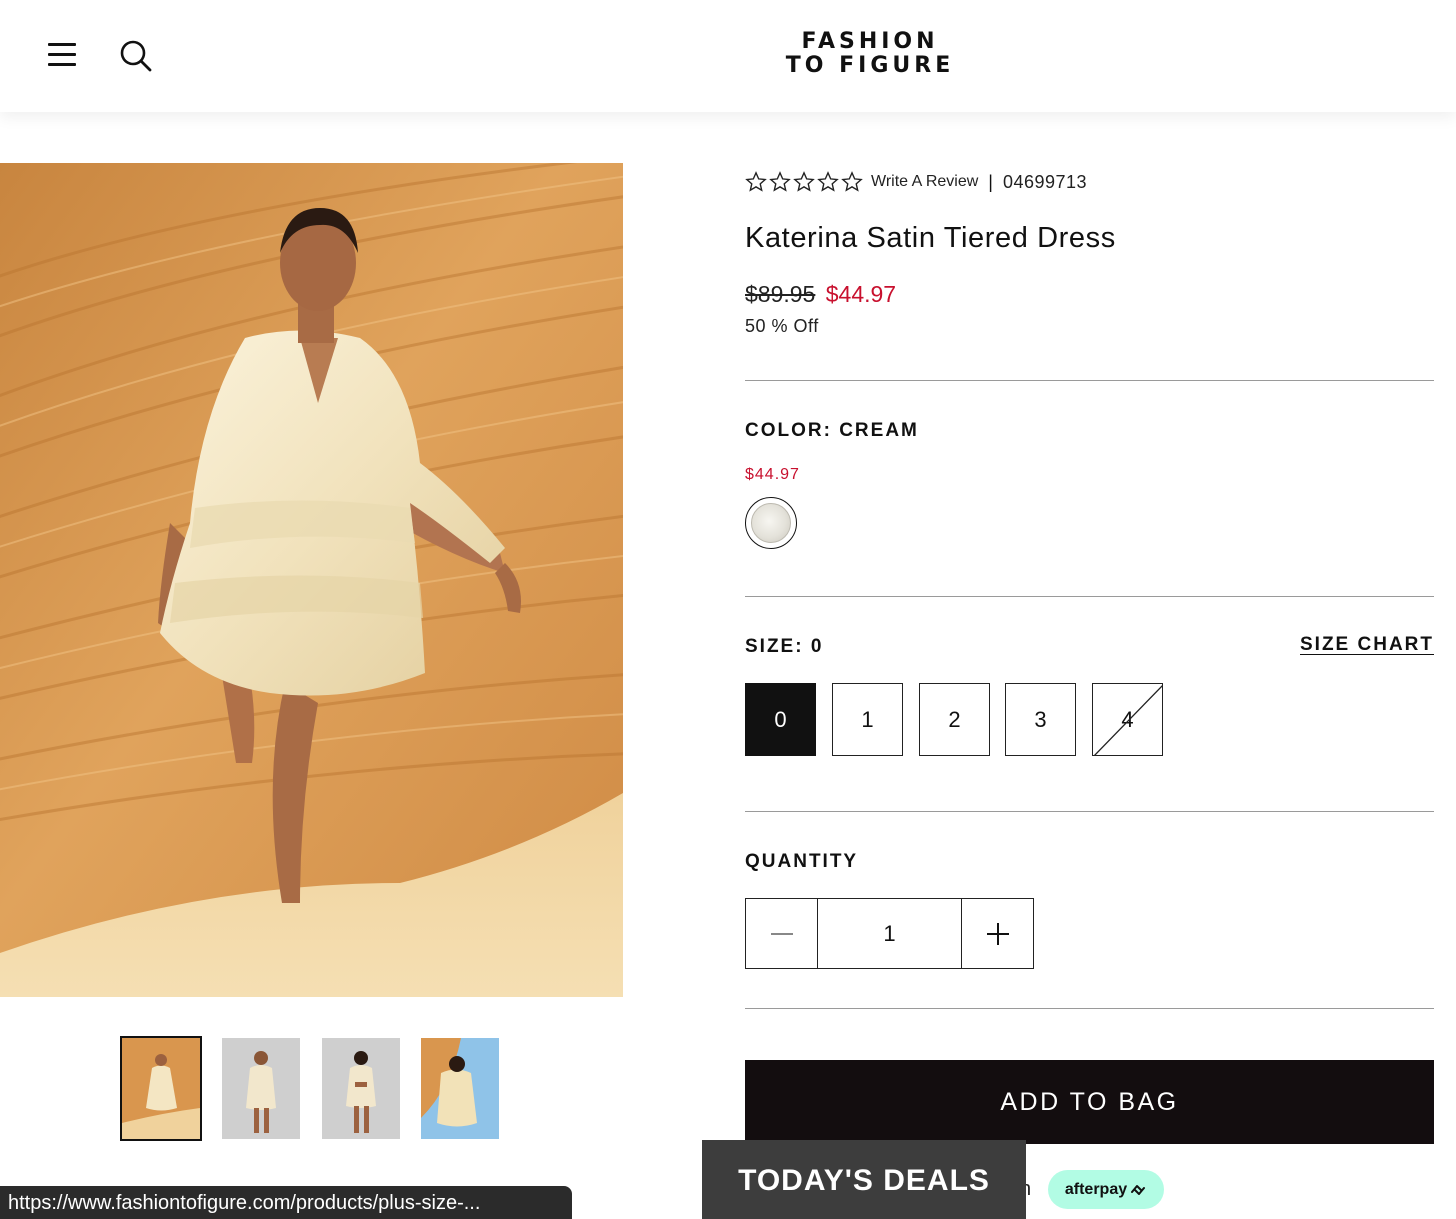  I want to click on size-option-label: 0, so click(780, 719).